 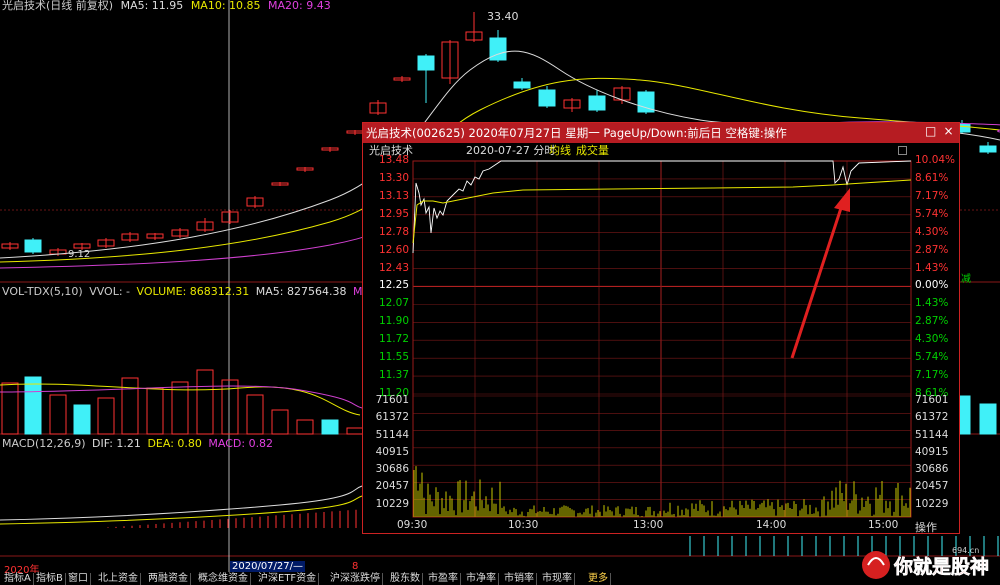 What do you see at coordinates (393, 339) in the screenshot?
I see `price-tick-label: 11.72` at bounding box center [393, 339].